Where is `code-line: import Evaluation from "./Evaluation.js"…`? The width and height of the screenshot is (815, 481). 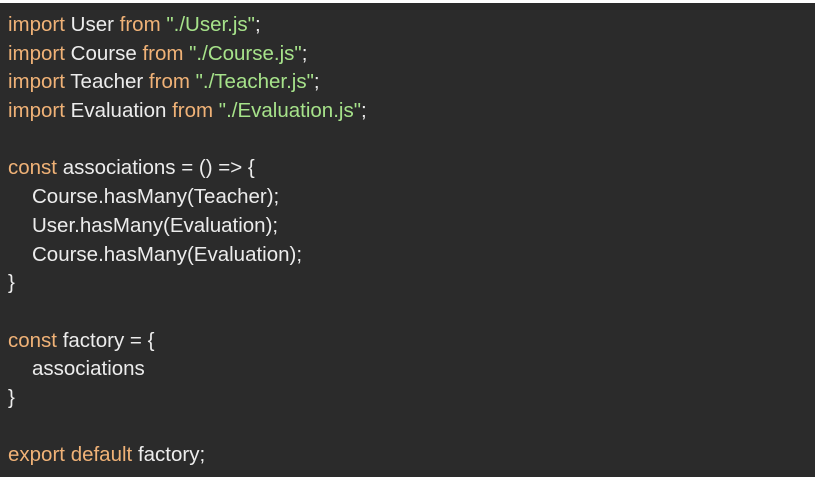
code-line: import Evaluation from "./Evaluation.js"… is located at coordinates (411, 111).